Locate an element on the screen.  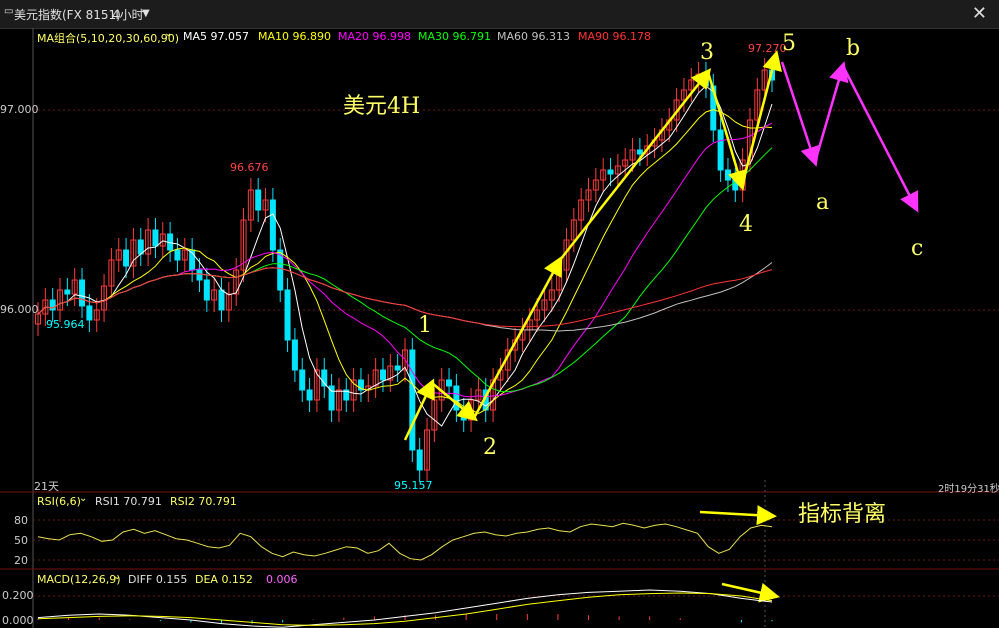
rsi-tick-50: 50 is located at coordinates (21, 540).